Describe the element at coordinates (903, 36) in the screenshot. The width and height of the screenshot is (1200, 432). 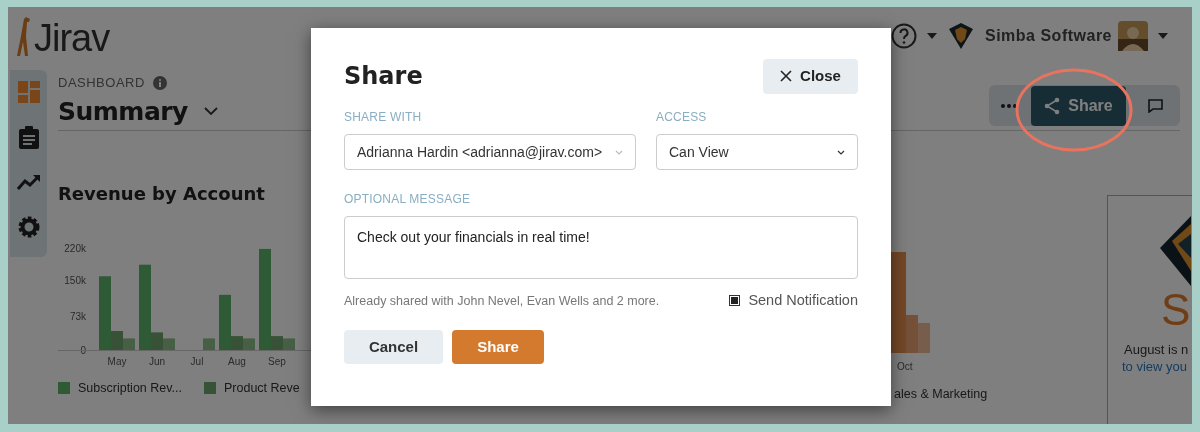
I see `help-icon` at that location.